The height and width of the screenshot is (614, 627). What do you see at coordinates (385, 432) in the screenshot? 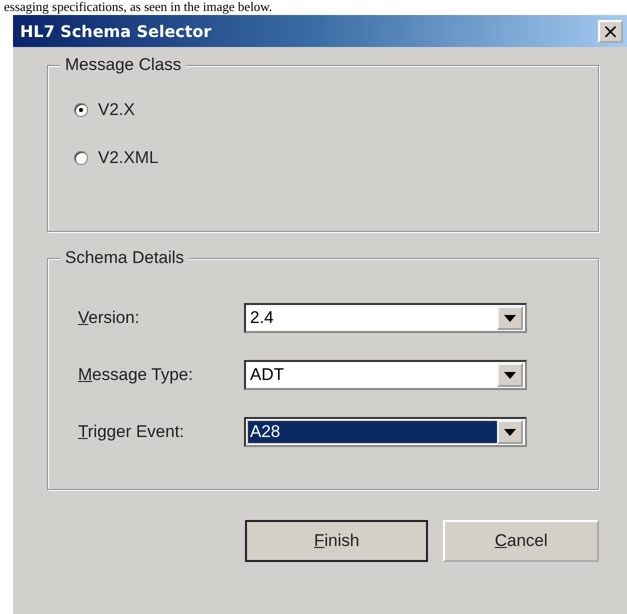
I see `dropdown-field: A28` at bounding box center [385, 432].